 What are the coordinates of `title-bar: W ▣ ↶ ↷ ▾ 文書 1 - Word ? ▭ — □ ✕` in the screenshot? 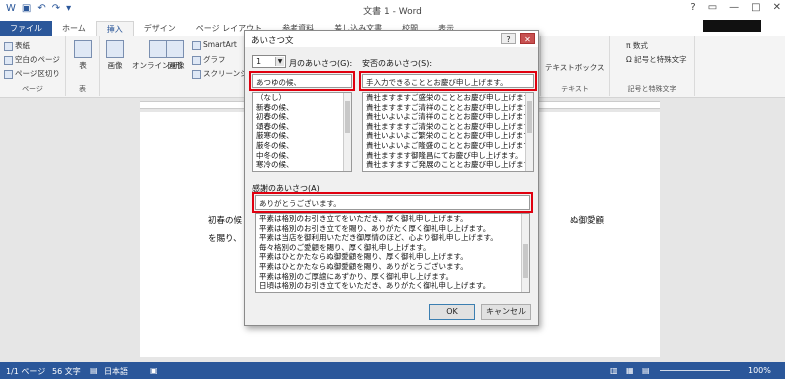 It's located at (392, 10).